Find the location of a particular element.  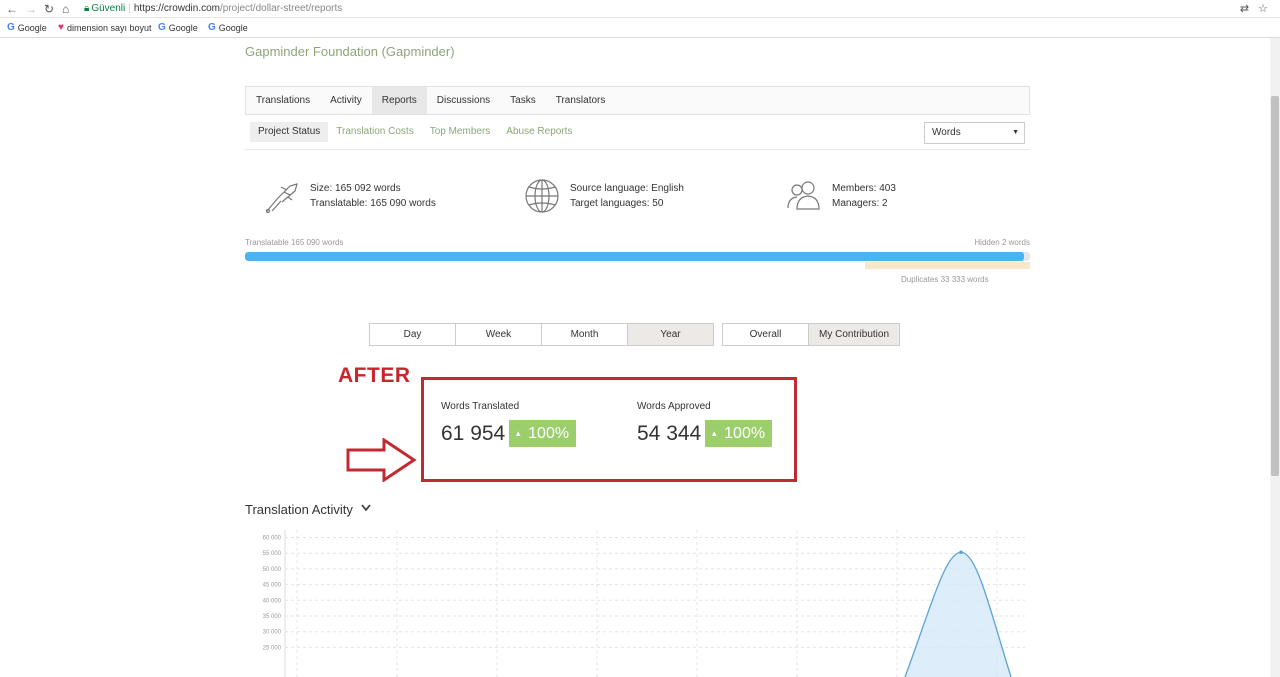

subtab-top-members: Top Members is located at coordinates (460, 132).